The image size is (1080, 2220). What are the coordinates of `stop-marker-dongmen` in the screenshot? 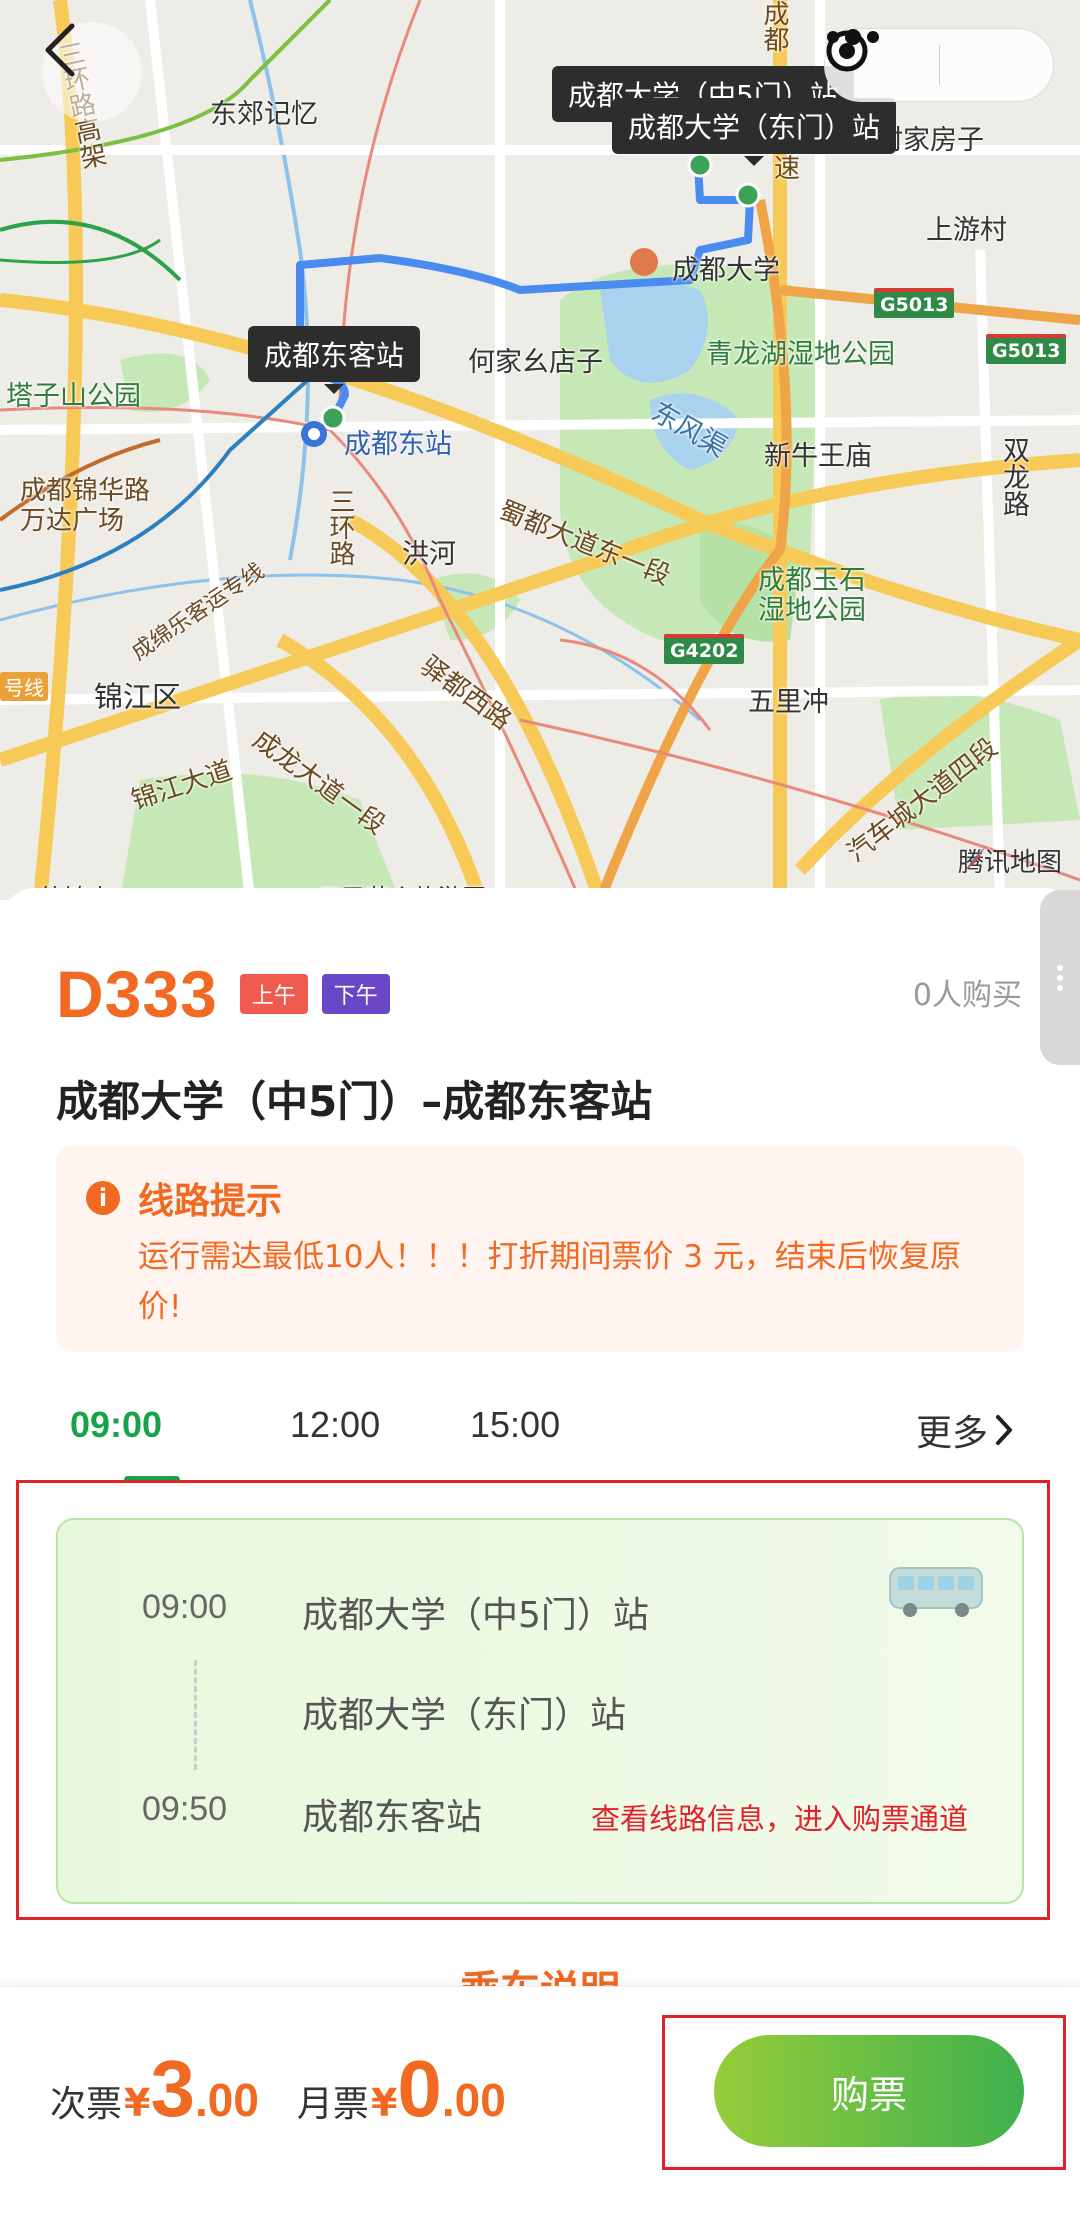 It's located at (748, 195).